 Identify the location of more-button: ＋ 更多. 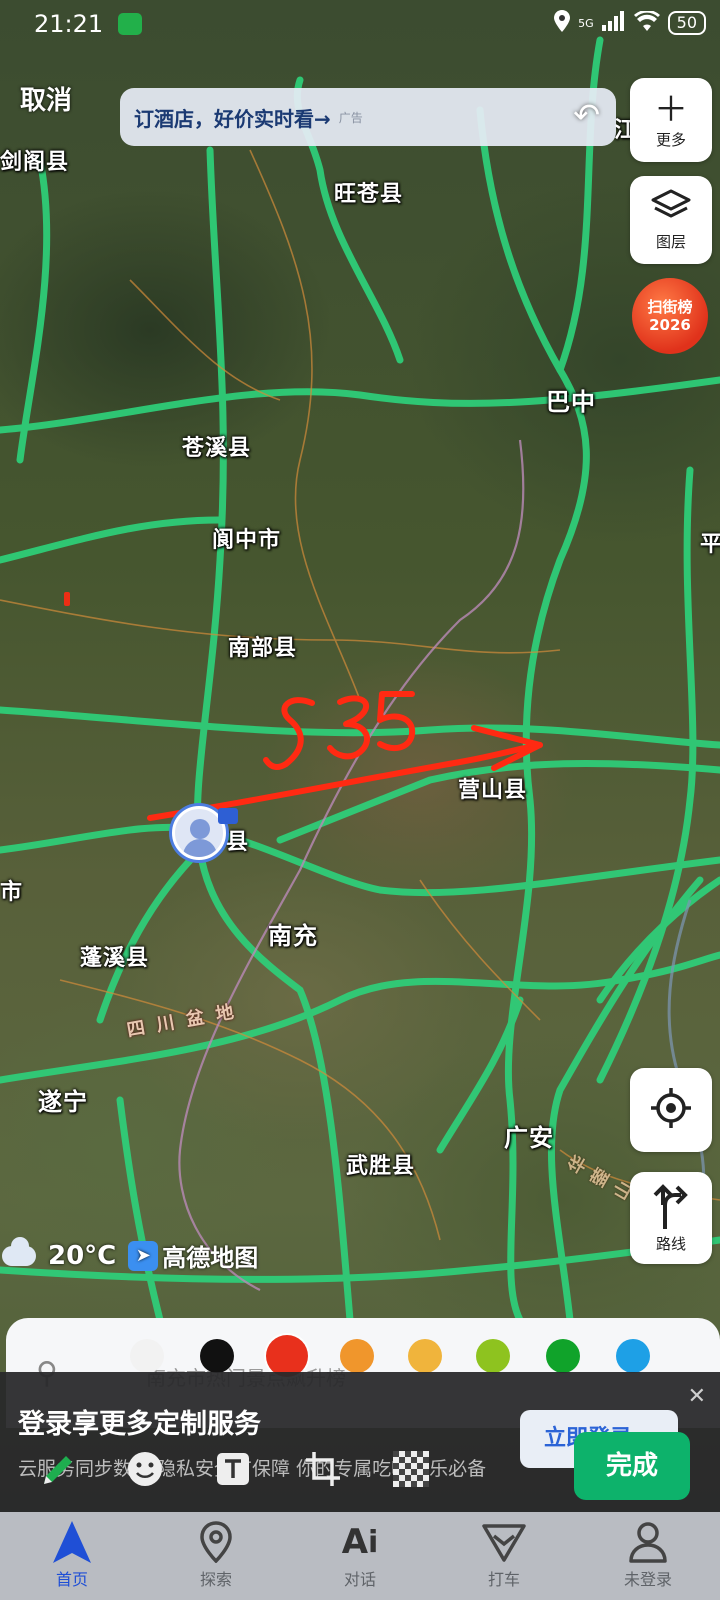
(671, 120).